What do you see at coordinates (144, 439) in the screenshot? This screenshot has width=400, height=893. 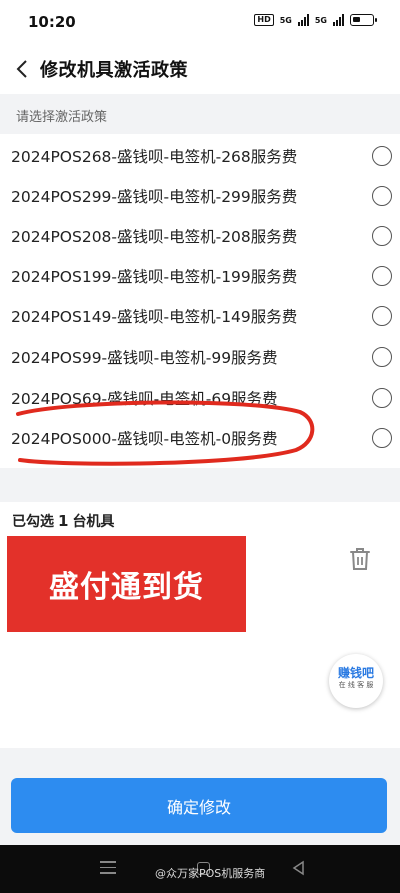 I see `policy-option-label: 2024POS000-盛钱呗-电签机-0服务费` at bounding box center [144, 439].